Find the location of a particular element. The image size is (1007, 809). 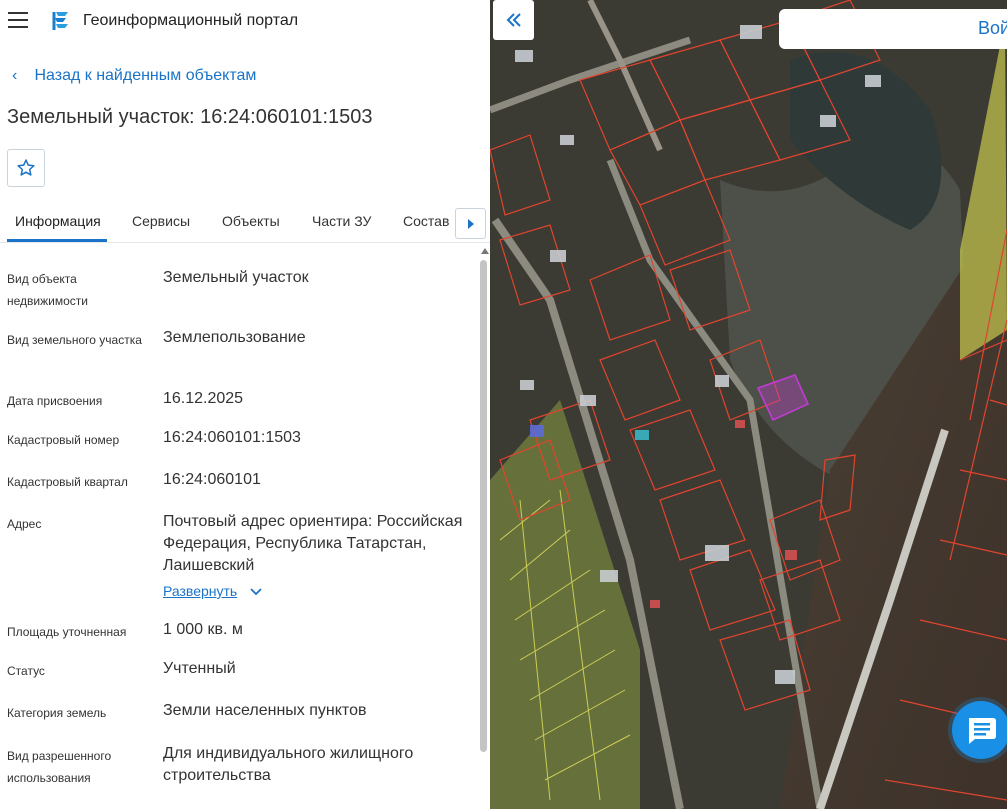

double-chevron-left-icon is located at coordinates (513, 20).